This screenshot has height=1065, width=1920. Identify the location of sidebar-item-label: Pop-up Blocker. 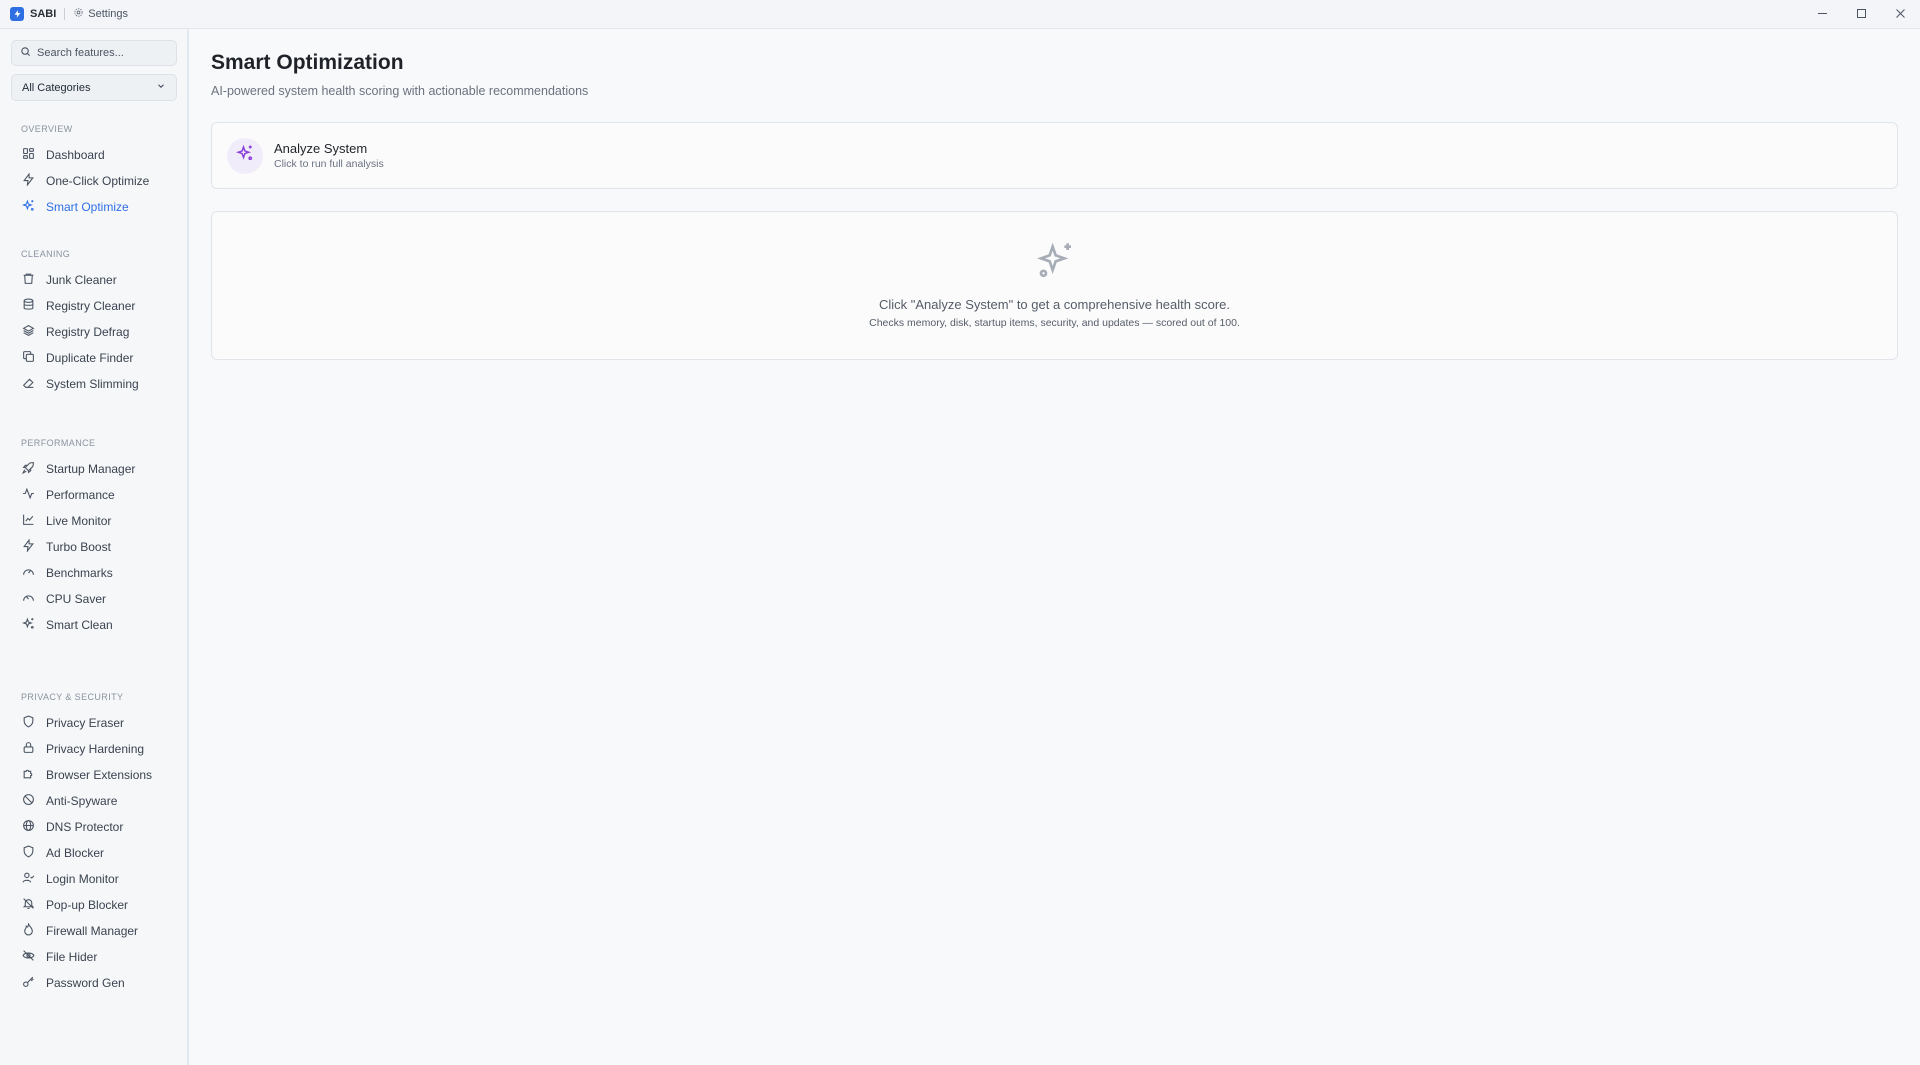
(87, 905).